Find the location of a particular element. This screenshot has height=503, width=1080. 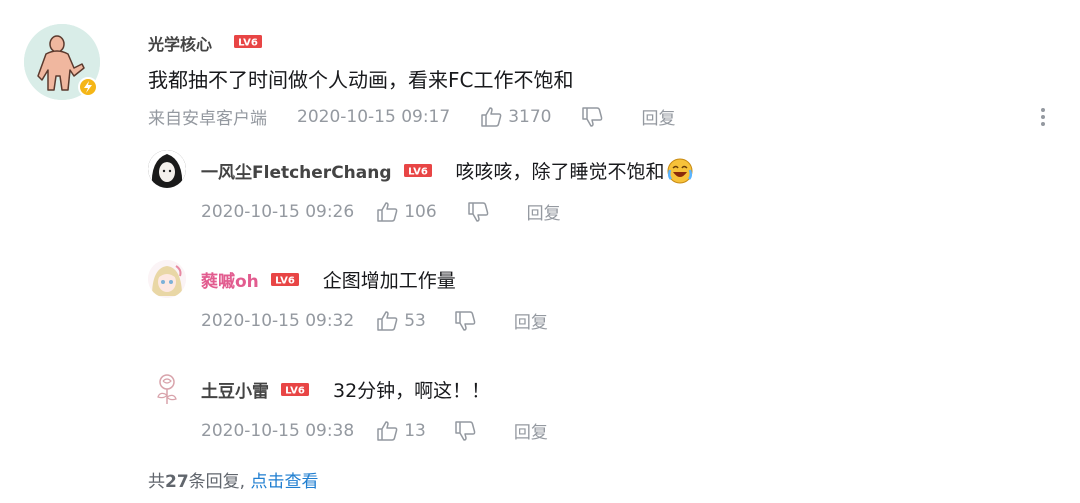

reply-text: 企图增加工作量 is located at coordinates (389, 281).